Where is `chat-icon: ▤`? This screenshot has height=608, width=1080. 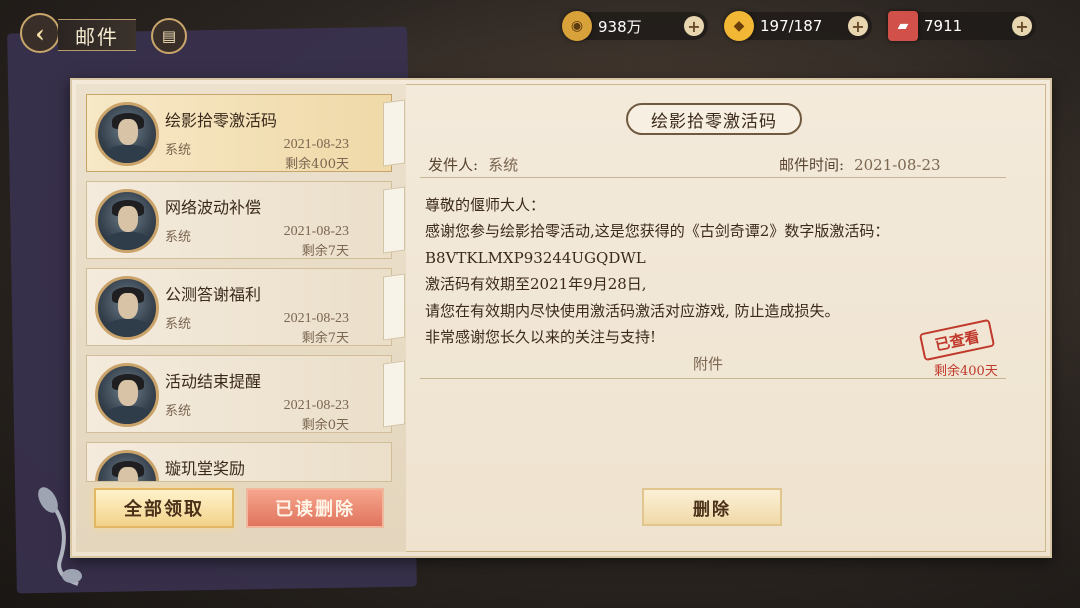 chat-icon: ▤ is located at coordinates (169, 36).